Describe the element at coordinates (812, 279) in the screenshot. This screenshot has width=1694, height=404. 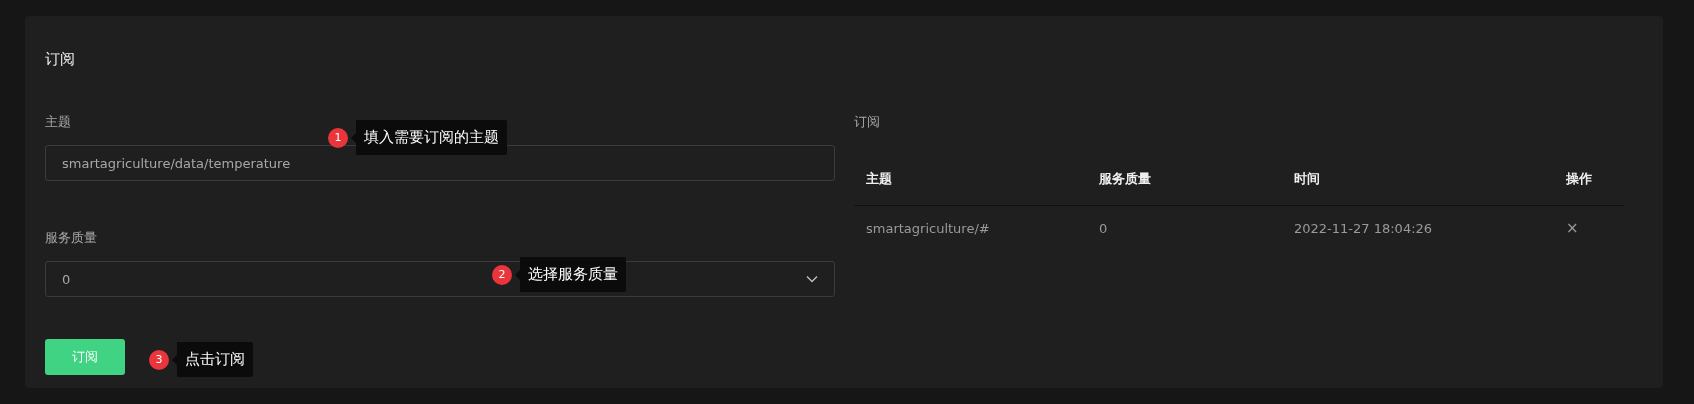
I see `chevron-down-icon` at that location.